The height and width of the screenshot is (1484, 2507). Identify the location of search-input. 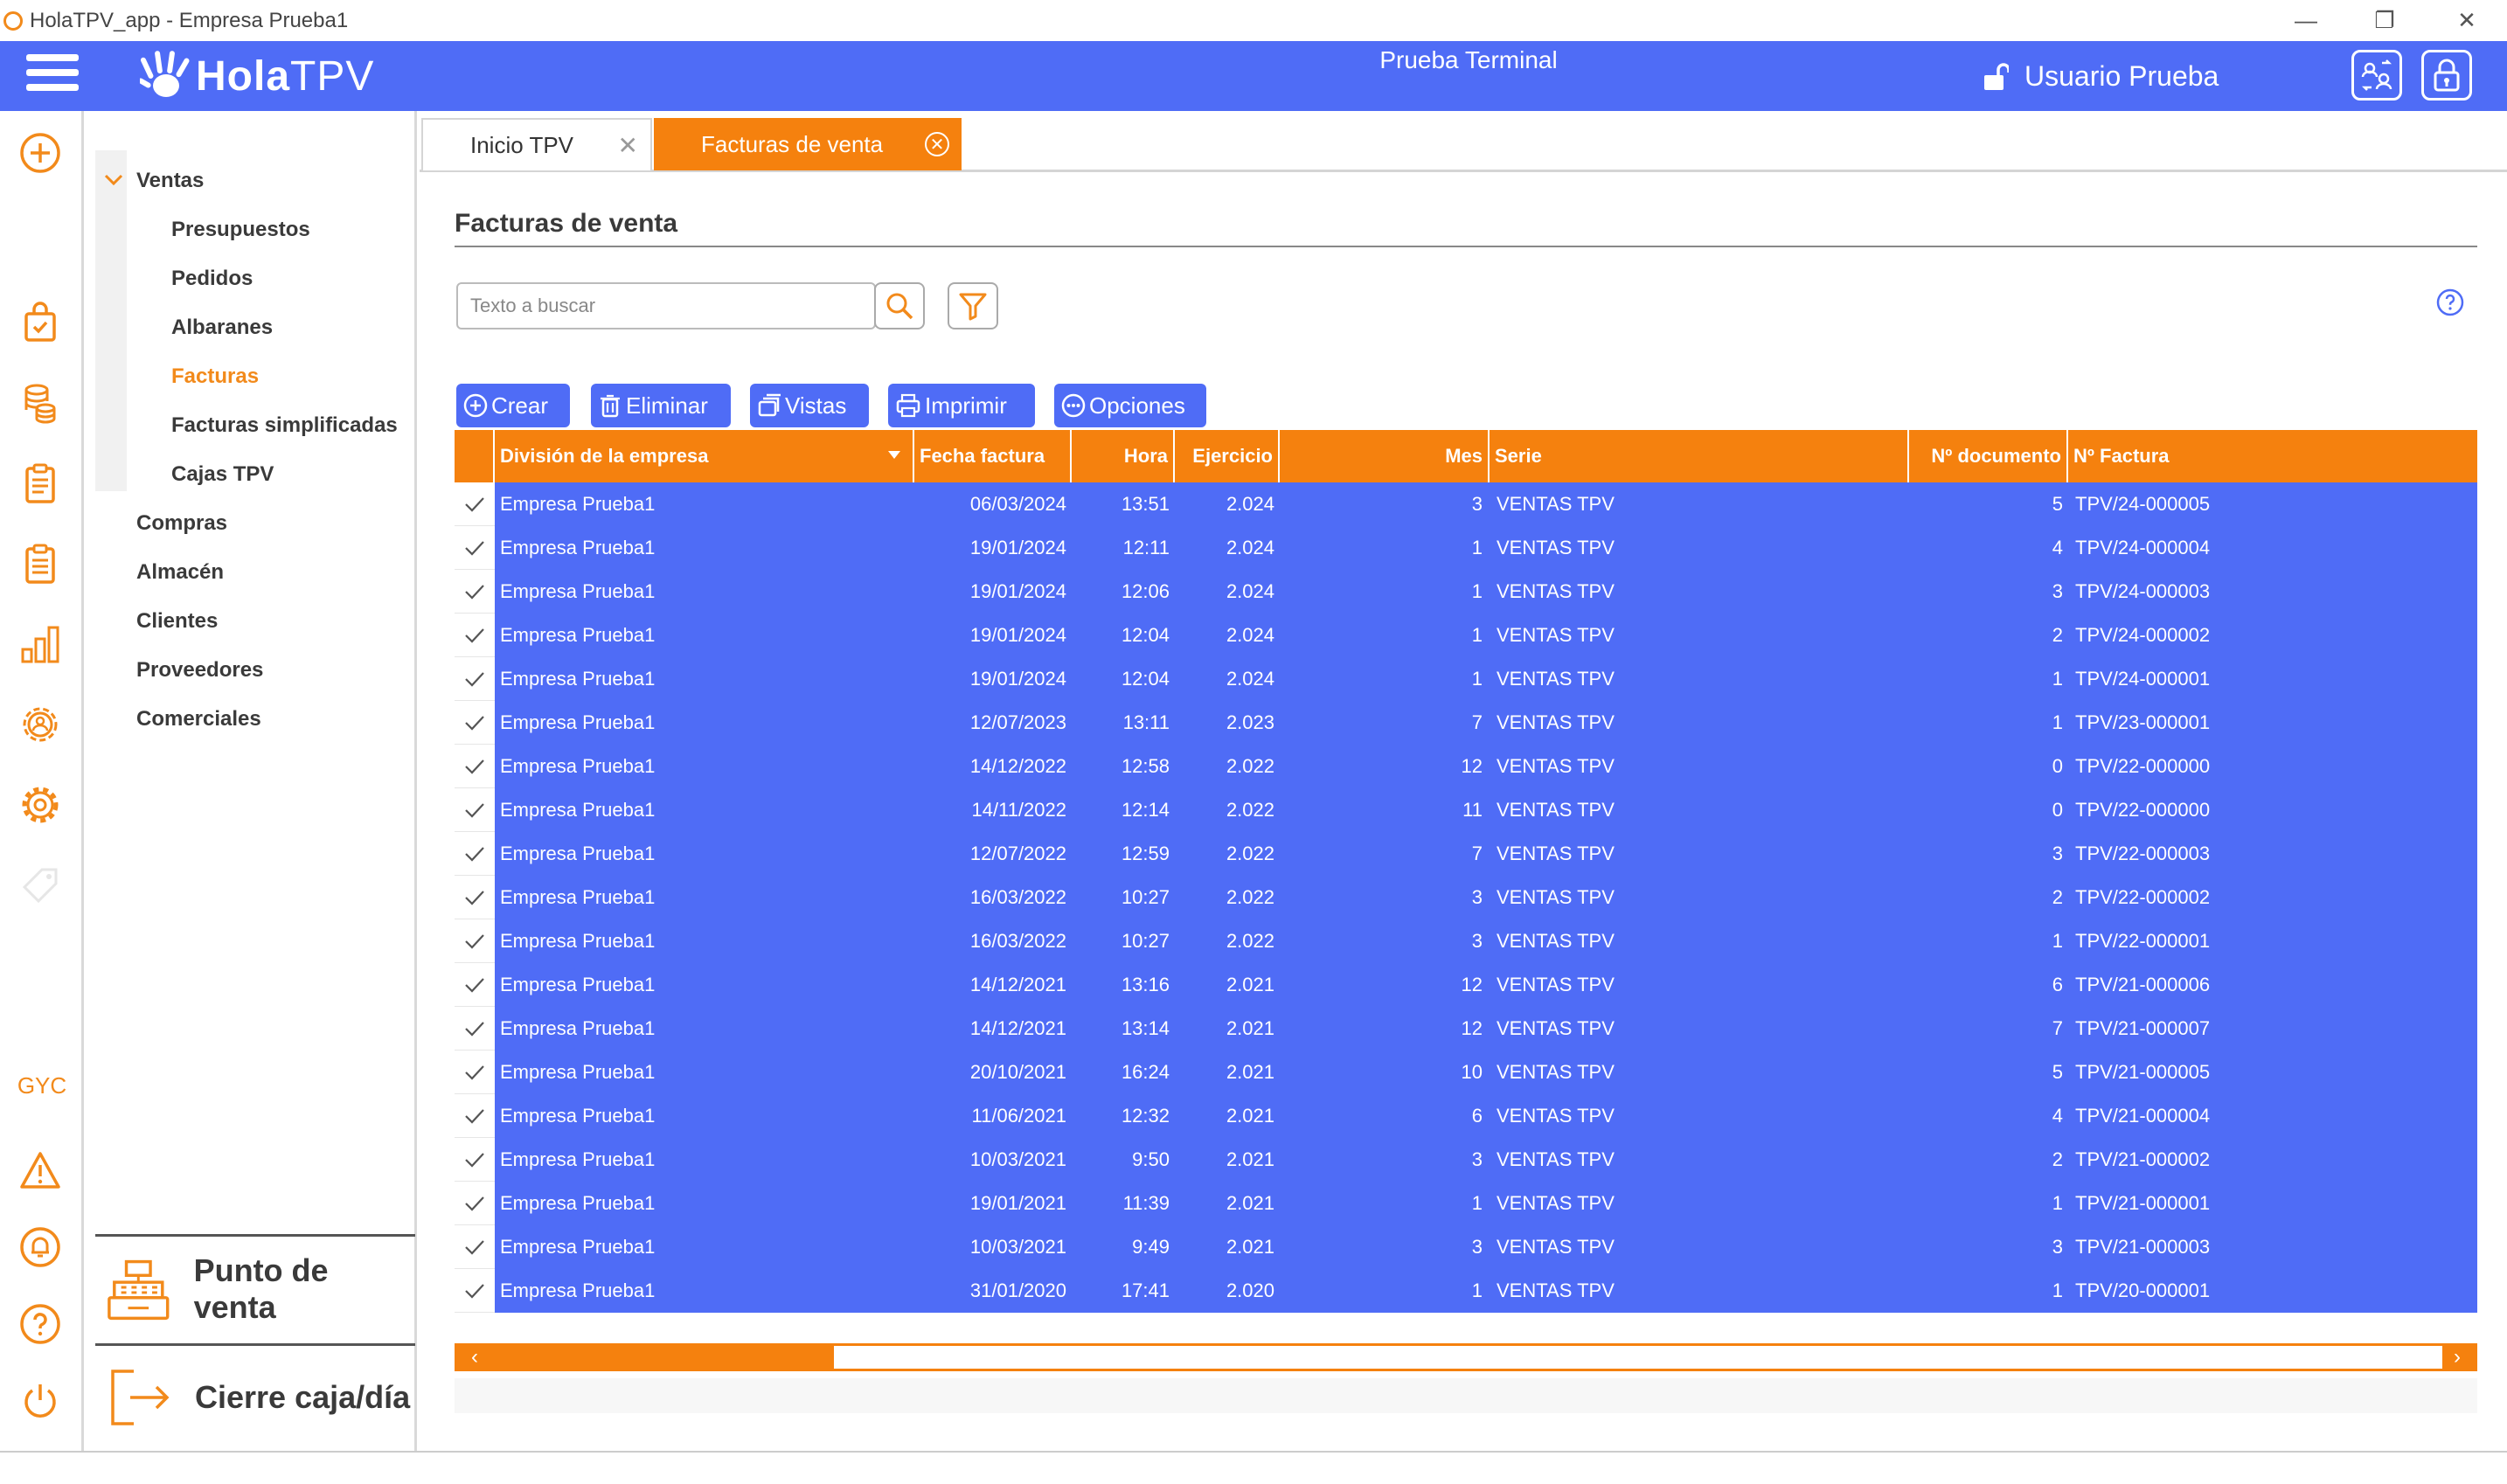
(666, 305).